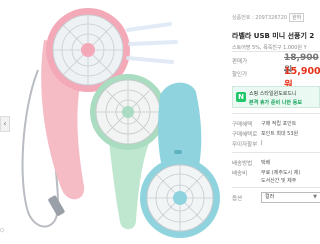  I want to click on spec-value: 포인트 최대 53원, so click(280, 134).